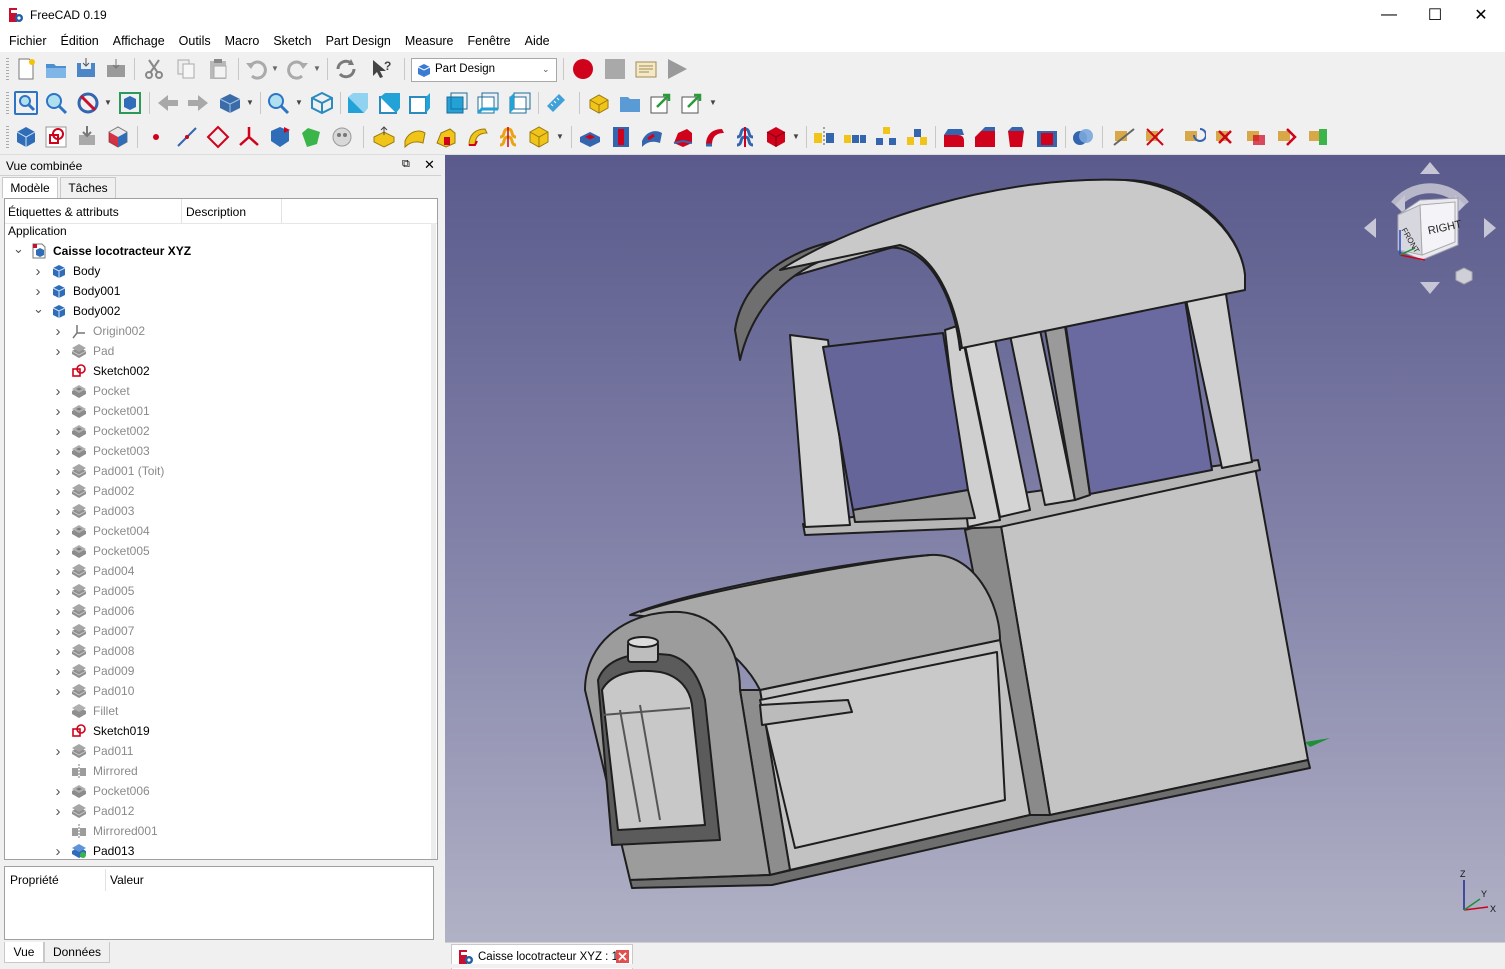 Image resolution: width=1505 pixels, height=969 pixels. Describe the element at coordinates (384, 137) in the screenshot. I see `pad-icon` at that location.